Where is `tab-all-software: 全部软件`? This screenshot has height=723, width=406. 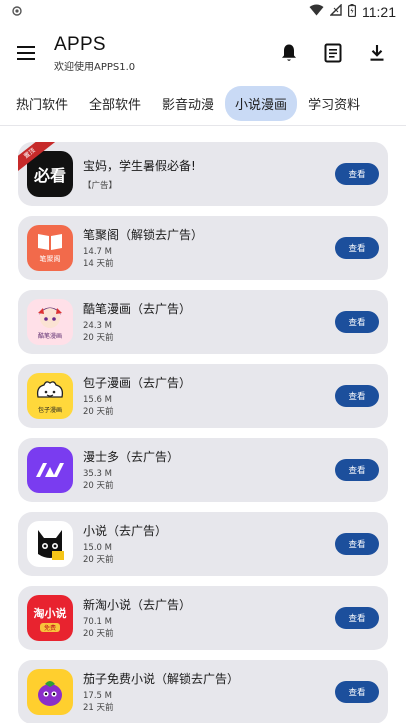 tab-all-software: 全部软件 is located at coordinates (115, 103).